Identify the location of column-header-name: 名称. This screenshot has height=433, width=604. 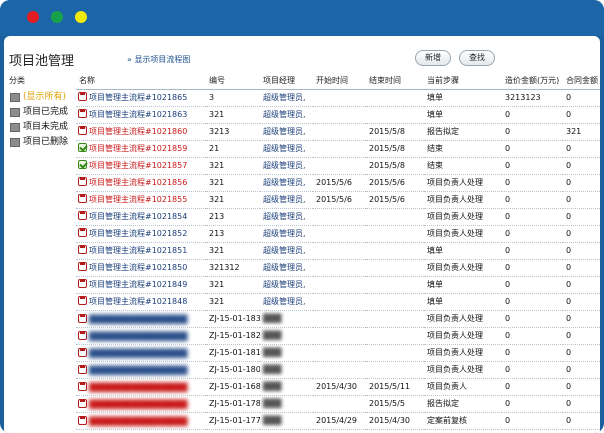
(141, 81).